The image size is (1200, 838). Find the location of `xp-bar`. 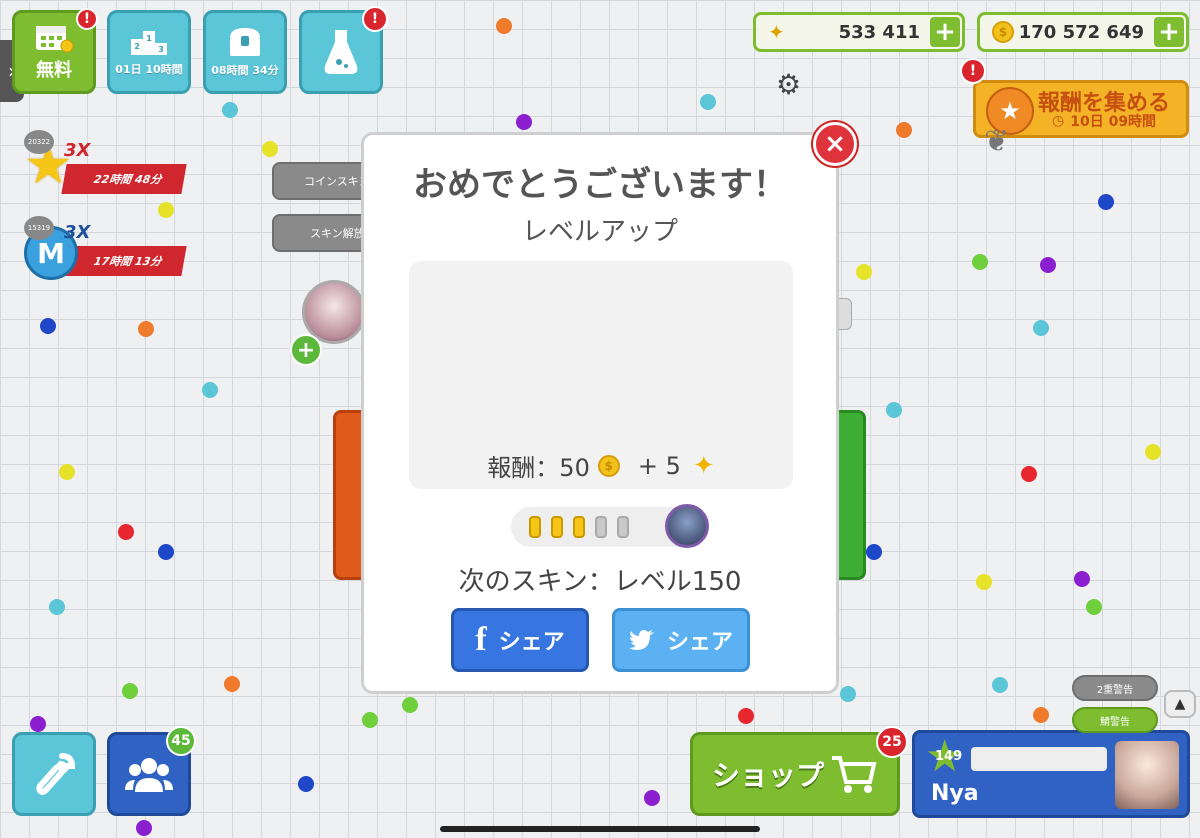

xp-bar is located at coordinates (1039, 759).